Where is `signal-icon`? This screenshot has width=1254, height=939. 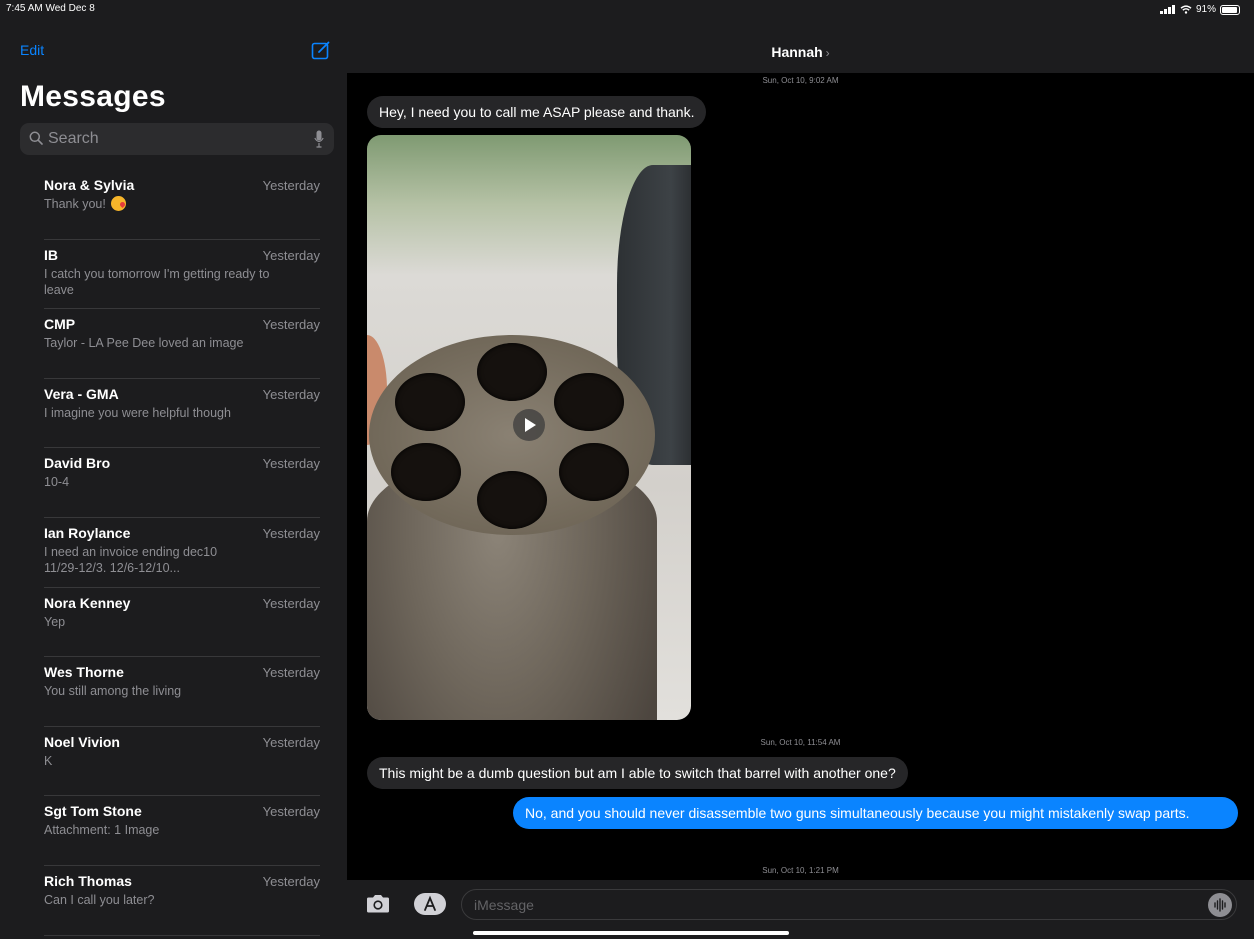
signal-icon is located at coordinates (1167, 9).